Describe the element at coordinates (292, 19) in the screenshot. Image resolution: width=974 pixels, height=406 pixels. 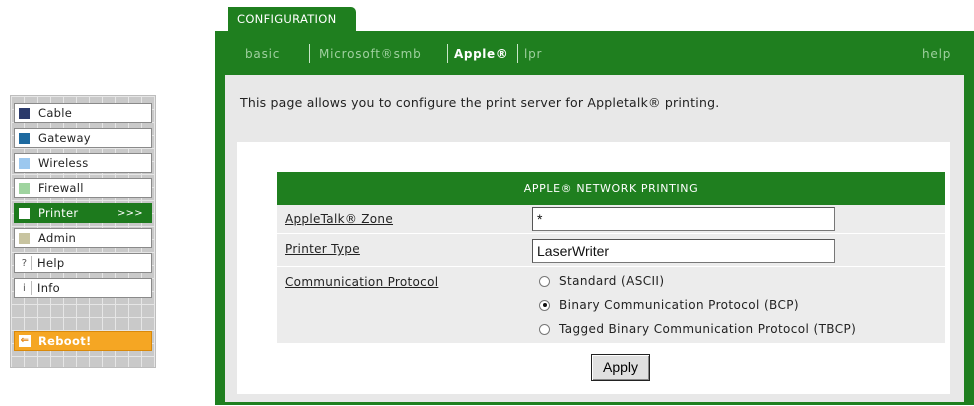
I see `tab-configuration: CONFIGURATION` at that location.